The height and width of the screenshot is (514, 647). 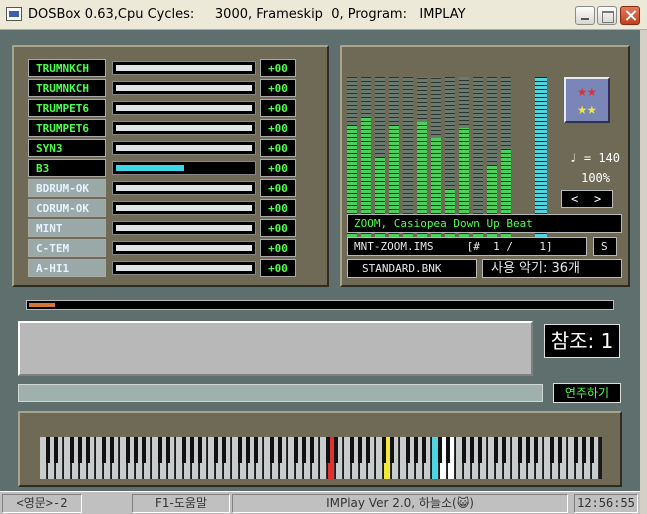 I want to click on status-lang: <영문>-2, so click(x=42, y=503).